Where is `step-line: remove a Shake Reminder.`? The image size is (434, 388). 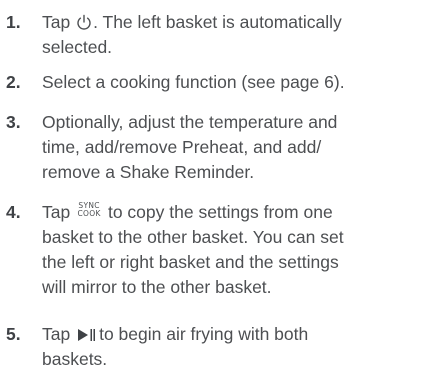 step-line: remove a Shake Reminder. is located at coordinates (148, 172).